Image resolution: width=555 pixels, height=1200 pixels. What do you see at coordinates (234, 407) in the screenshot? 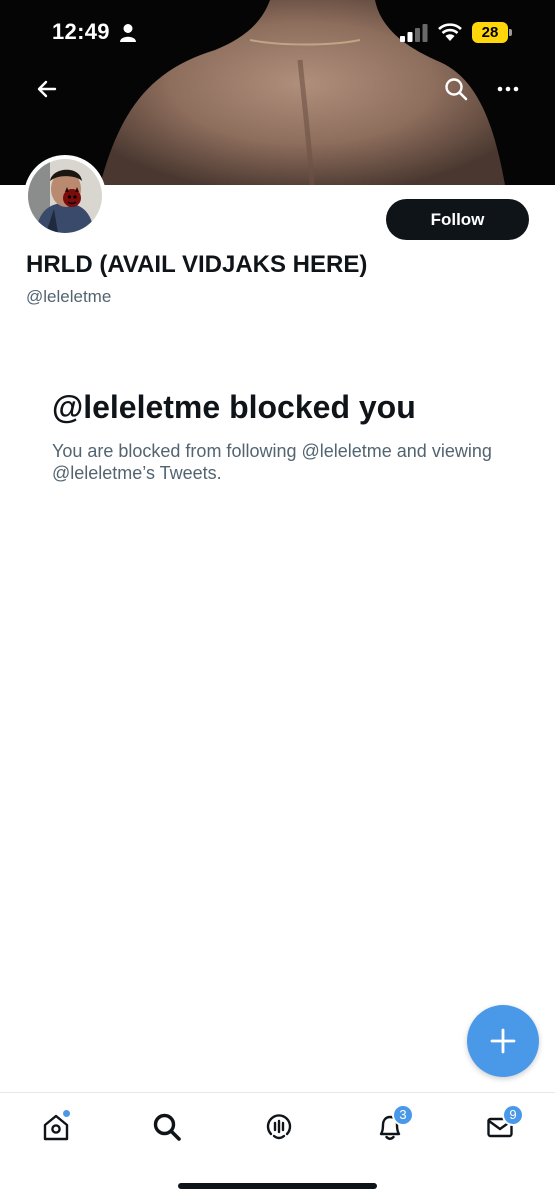
I see `blocked-title: @leleletme blocked you` at bounding box center [234, 407].